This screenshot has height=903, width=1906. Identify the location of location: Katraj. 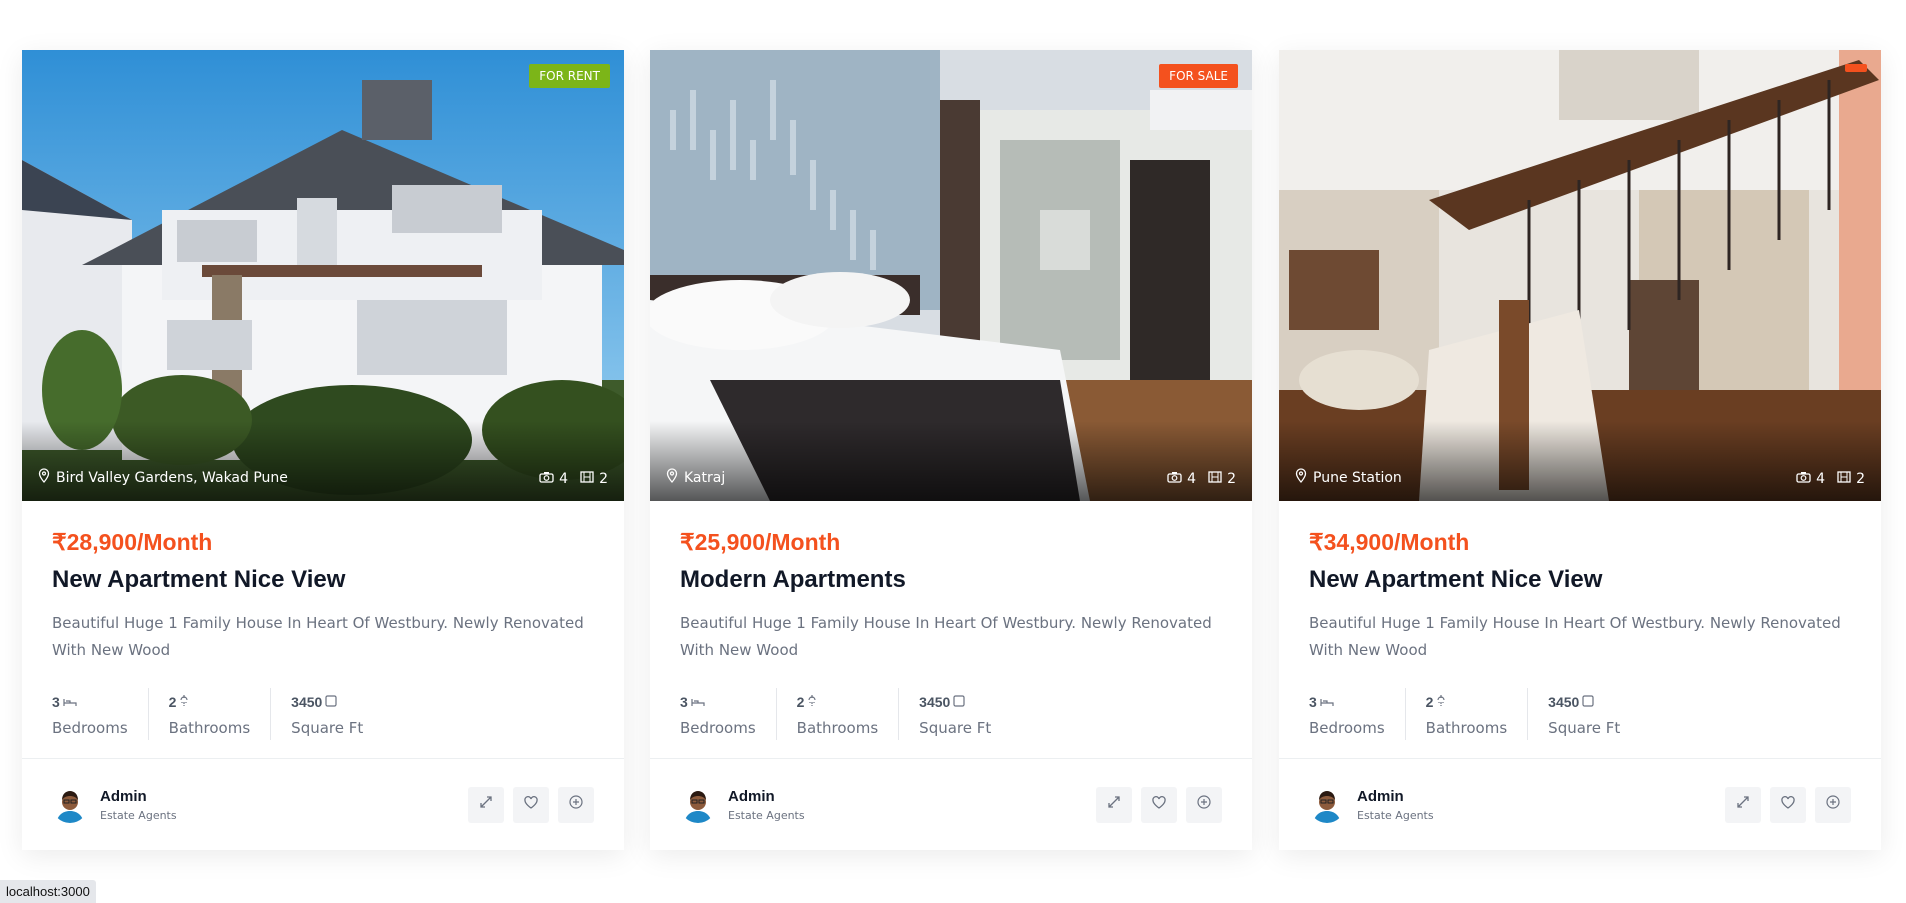
(695, 477).